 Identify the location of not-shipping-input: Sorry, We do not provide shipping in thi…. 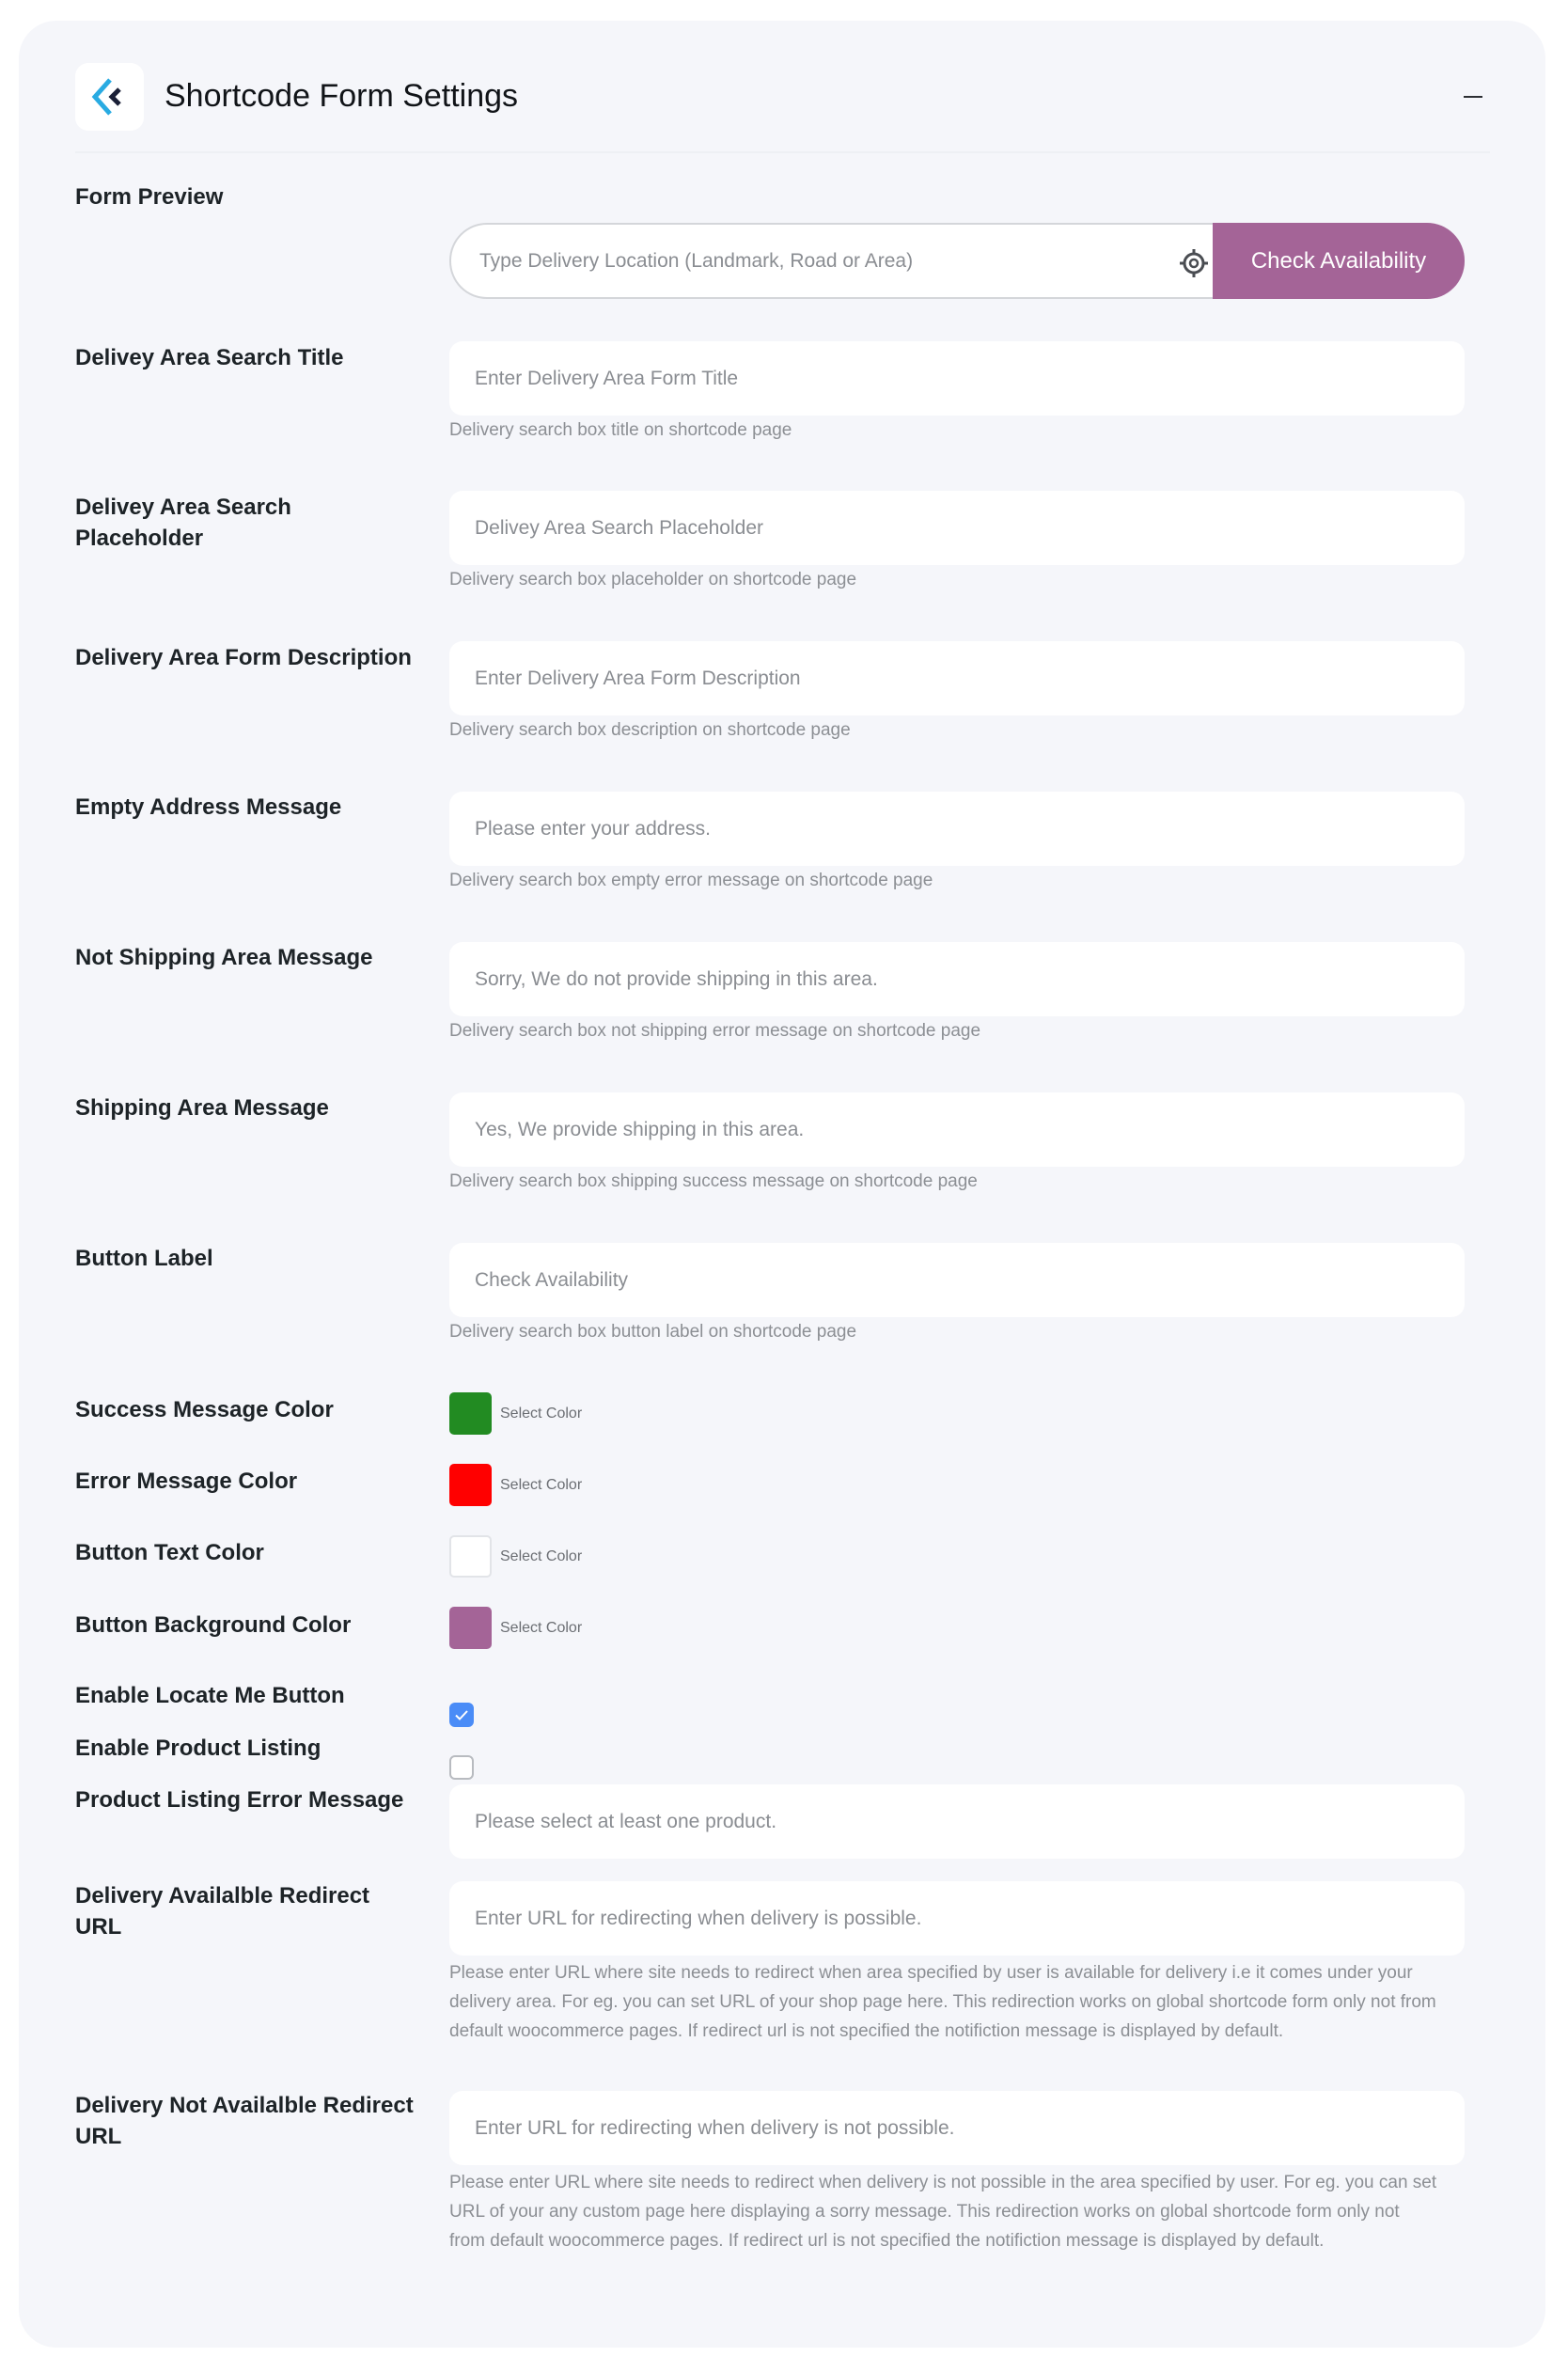
(957, 979).